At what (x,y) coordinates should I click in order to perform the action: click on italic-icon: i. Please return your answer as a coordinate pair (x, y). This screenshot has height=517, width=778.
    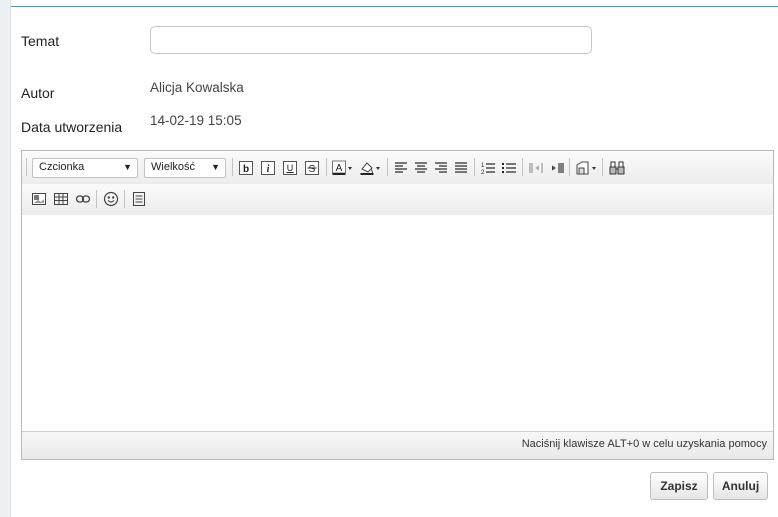
    Looking at the image, I should click on (268, 168).